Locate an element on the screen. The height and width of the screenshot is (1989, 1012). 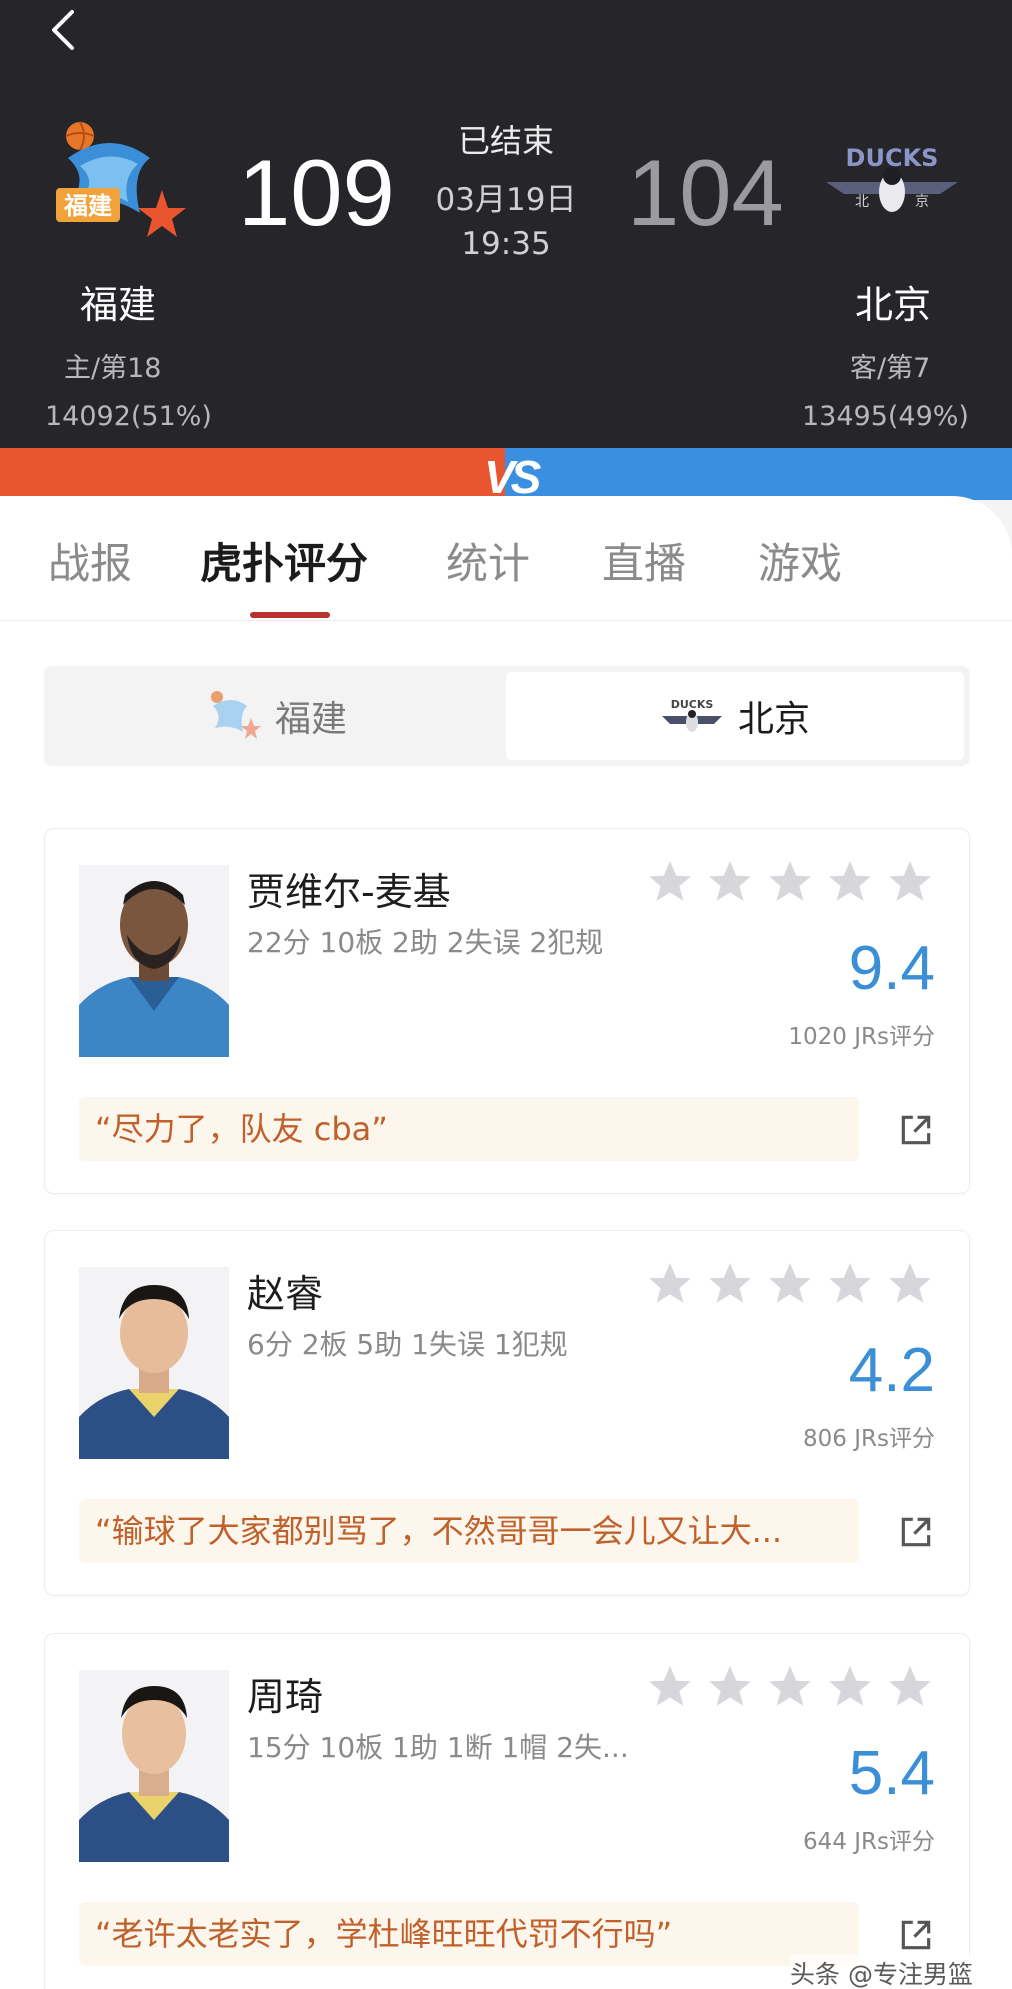
svg-text: 京 is located at coordinates (922, 202).